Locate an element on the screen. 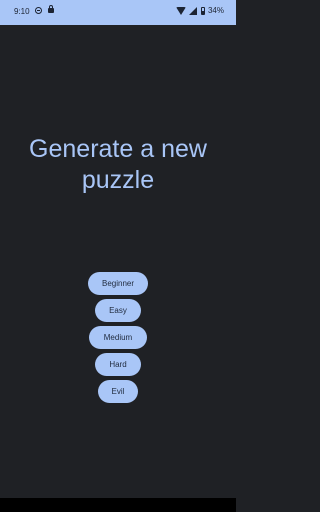 This screenshot has width=320, height=512. navigation-bar is located at coordinates (118, 505).